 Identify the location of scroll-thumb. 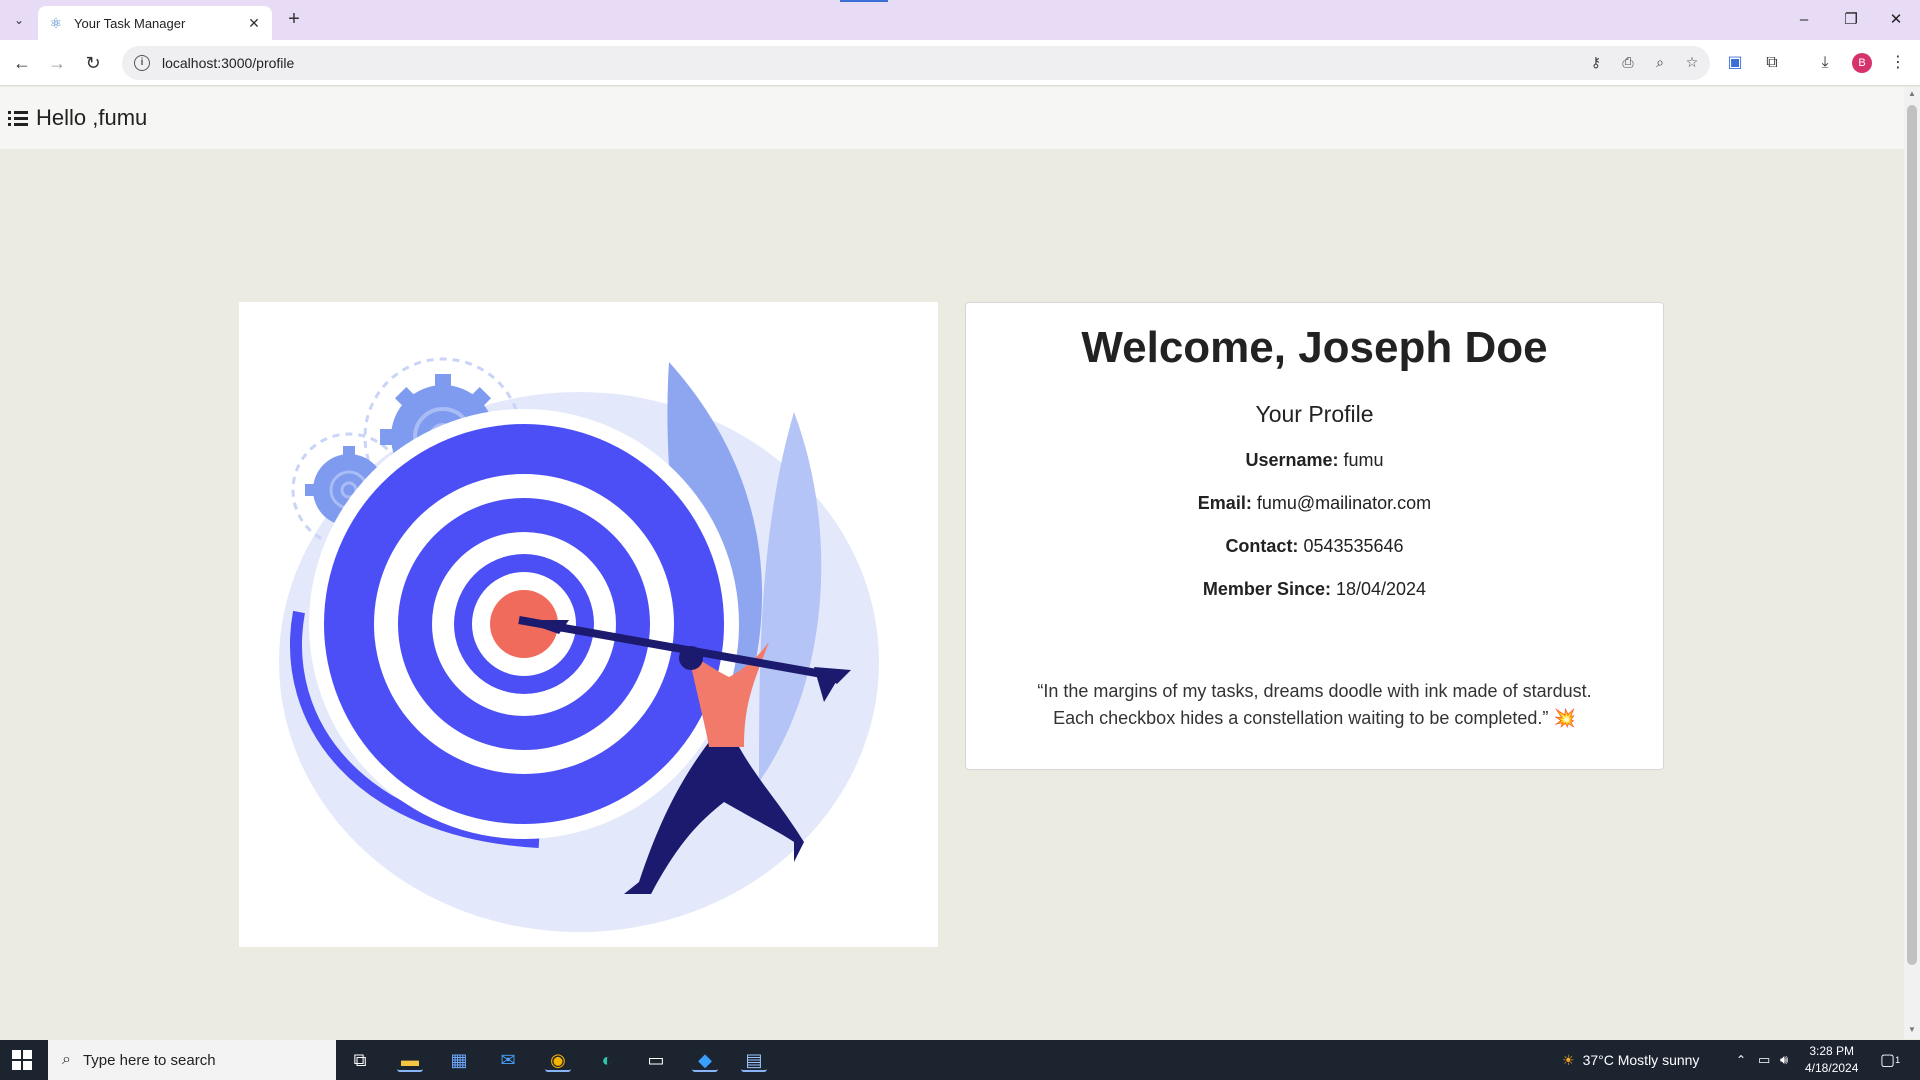
(1912, 535).